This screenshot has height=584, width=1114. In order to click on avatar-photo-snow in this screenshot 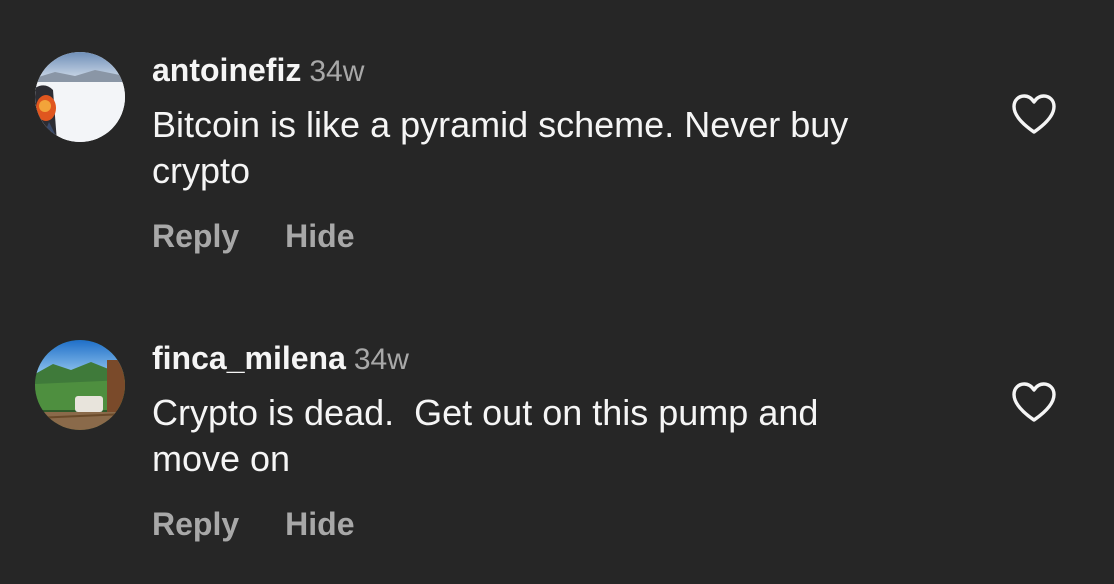, I will do `click(80, 97)`.